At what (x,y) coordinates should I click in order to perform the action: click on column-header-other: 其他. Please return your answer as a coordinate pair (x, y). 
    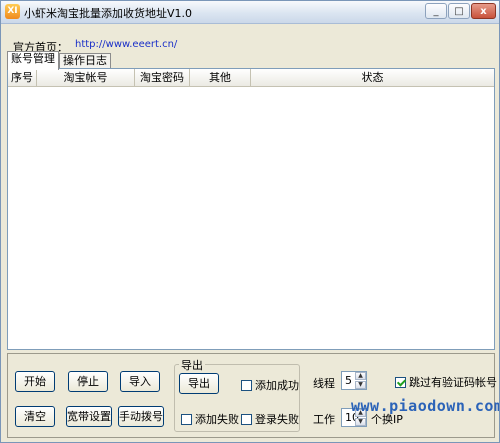
    Looking at the image, I should click on (220, 77).